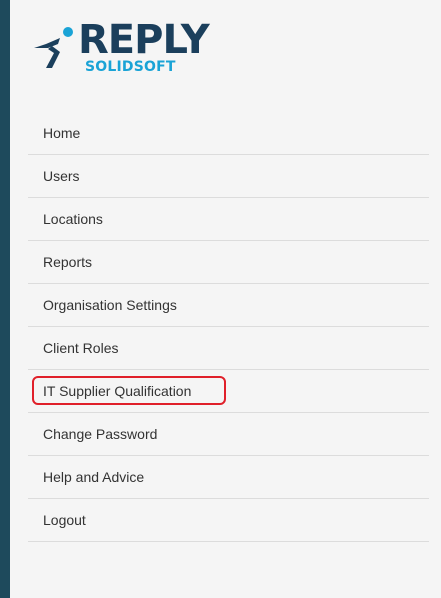  Describe the element at coordinates (228, 176) in the screenshot. I see `menu-item-users: Users` at that location.